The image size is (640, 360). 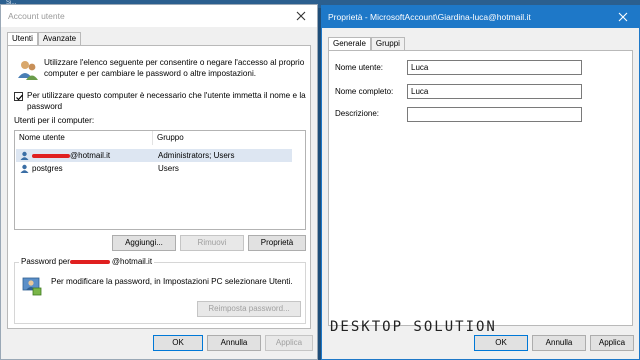 What do you see at coordinates (413, 327) in the screenshot?
I see `watermark-text: DESKTOP SOLUTION` at bounding box center [413, 327].